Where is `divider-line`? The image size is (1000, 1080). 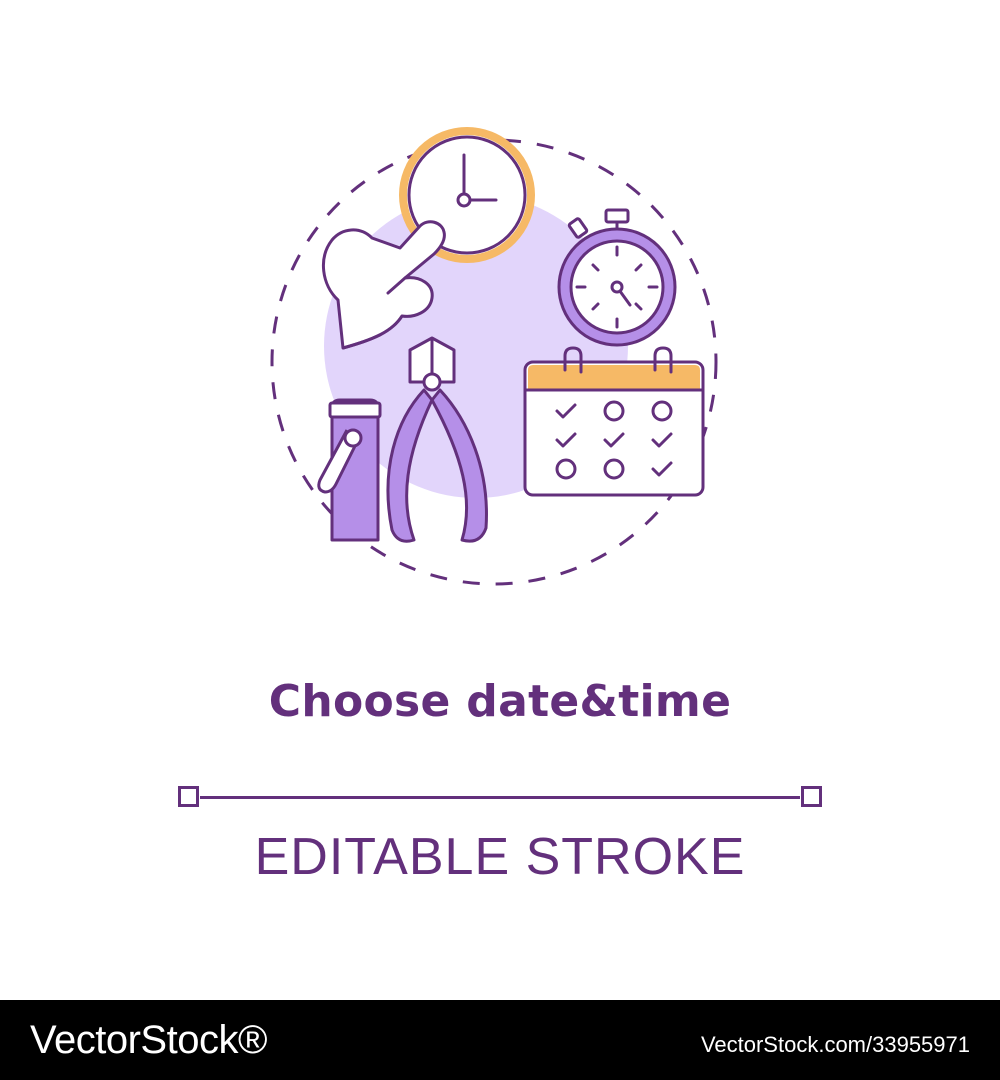
divider-line is located at coordinates (500, 797).